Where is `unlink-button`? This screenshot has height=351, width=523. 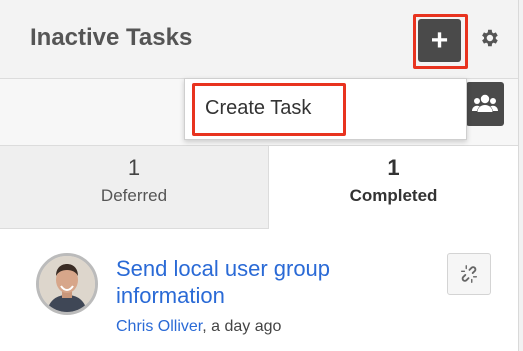
unlink-button is located at coordinates (469, 274).